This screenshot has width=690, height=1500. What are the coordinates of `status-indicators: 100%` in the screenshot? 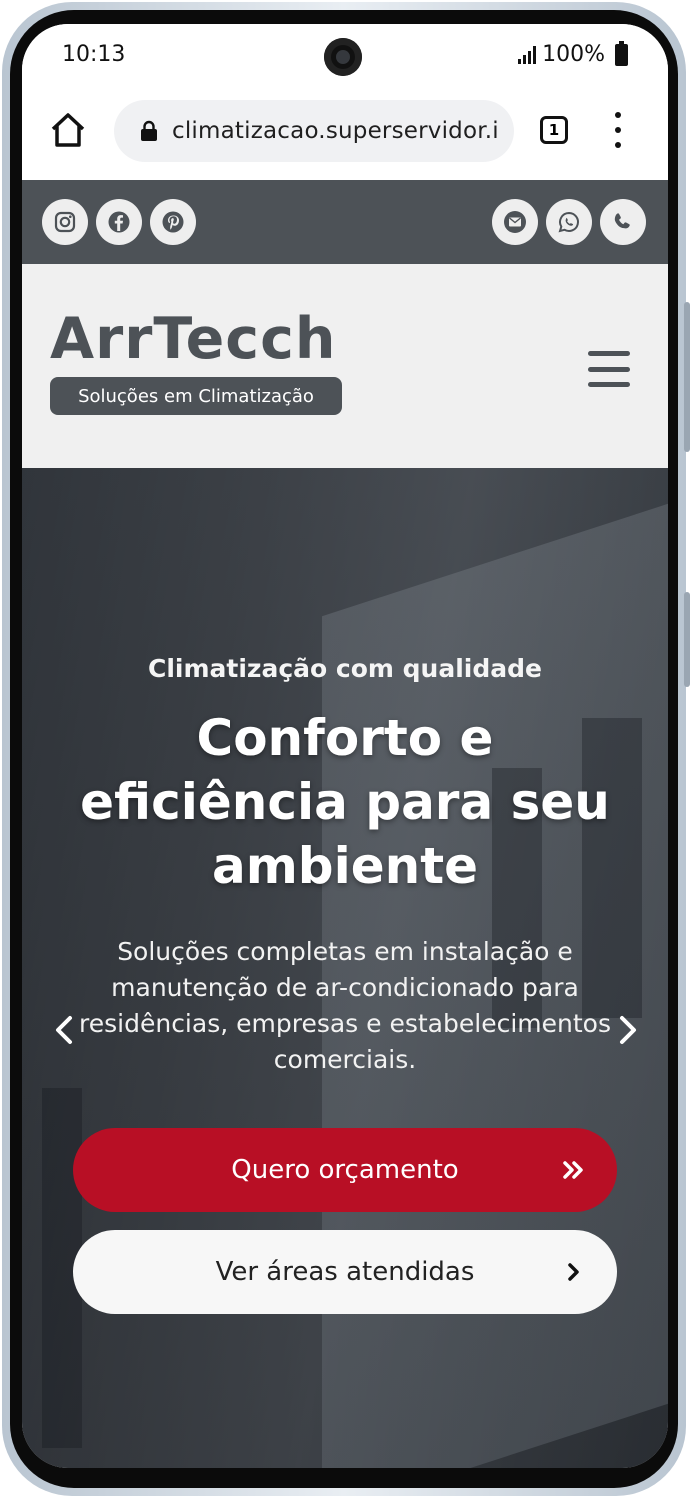 It's located at (573, 53).